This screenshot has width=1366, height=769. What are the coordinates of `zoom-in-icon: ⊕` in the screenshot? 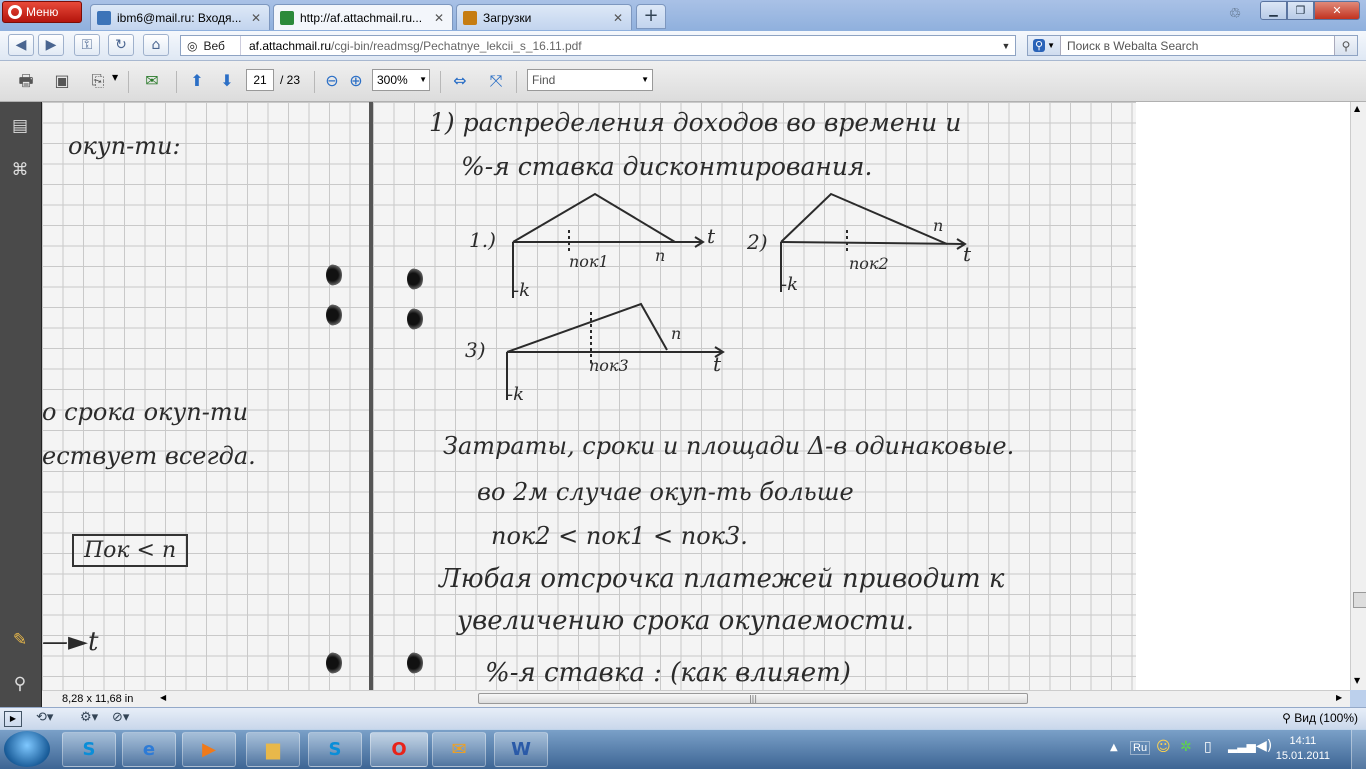 It's located at (356, 81).